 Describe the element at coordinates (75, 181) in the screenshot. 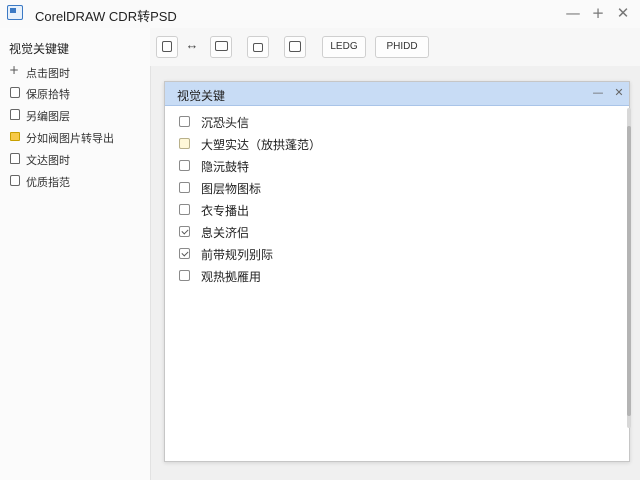

I see `sidebar-item-quality: 优质指范` at that location.